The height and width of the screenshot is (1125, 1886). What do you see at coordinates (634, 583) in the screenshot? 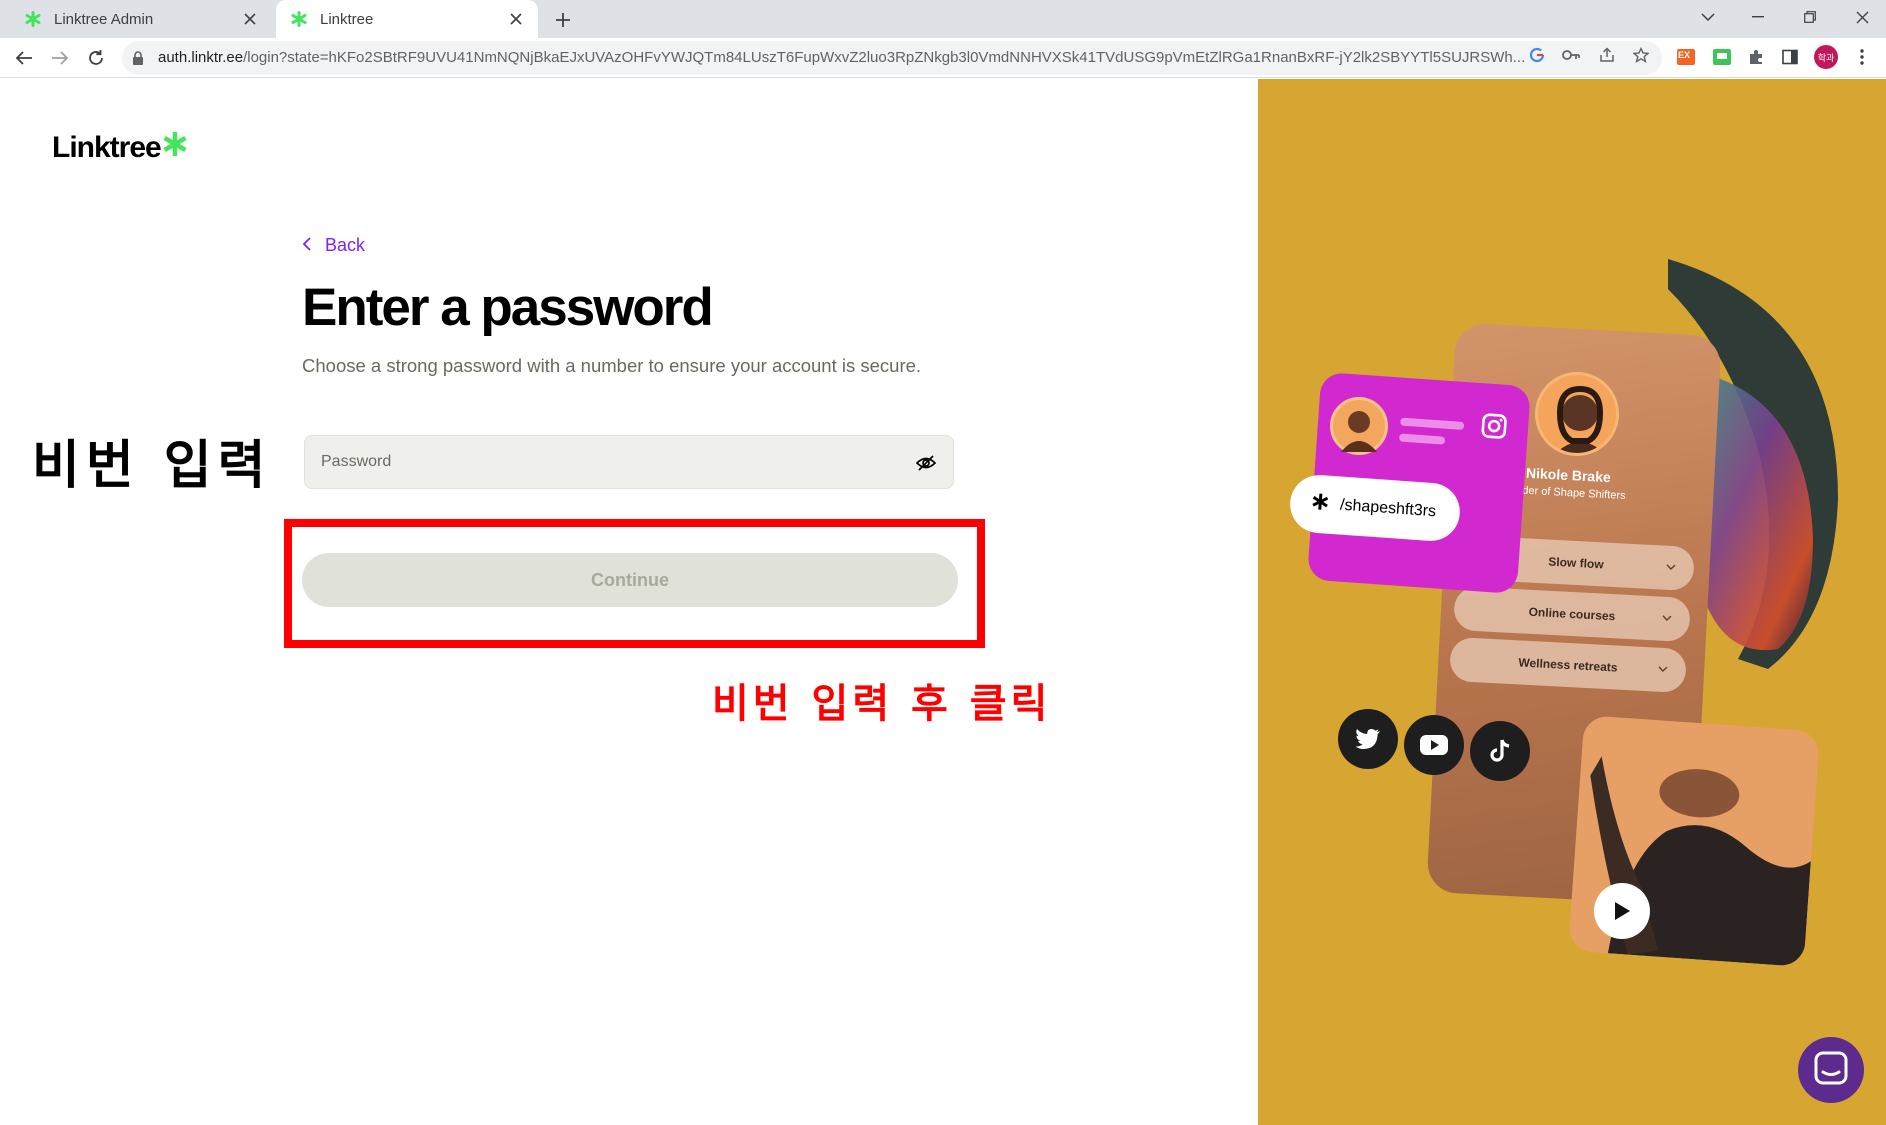
I see `red-highlight-box` at bounding box center [634, 583].